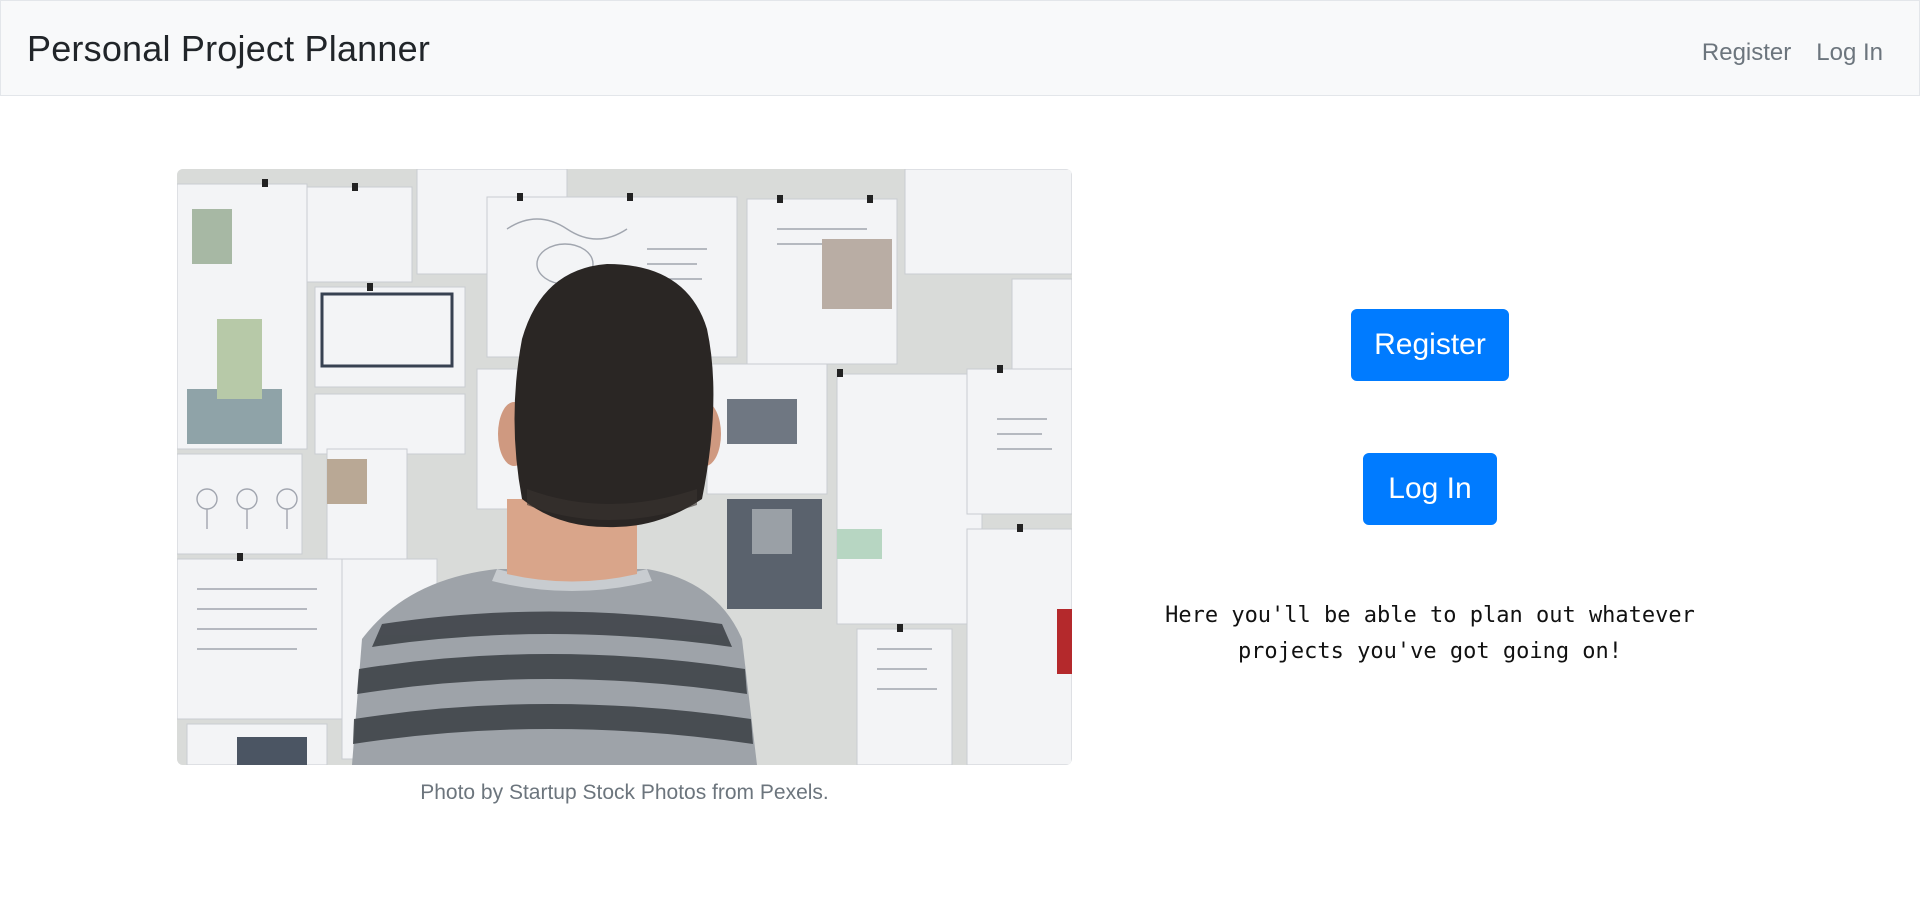  I want to click on register-button: Register, so click(1430, 345).